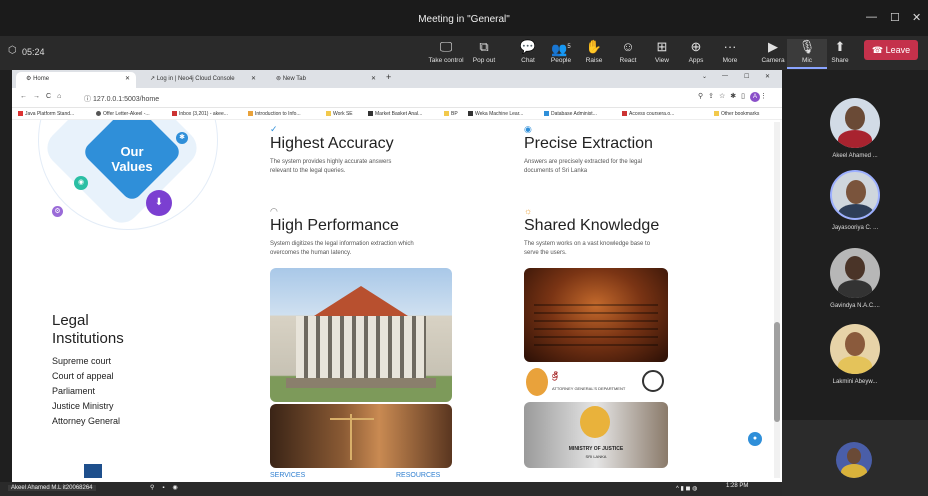 The image size is (928, 496). I want to click on emblem-icon, so click(537, 382).